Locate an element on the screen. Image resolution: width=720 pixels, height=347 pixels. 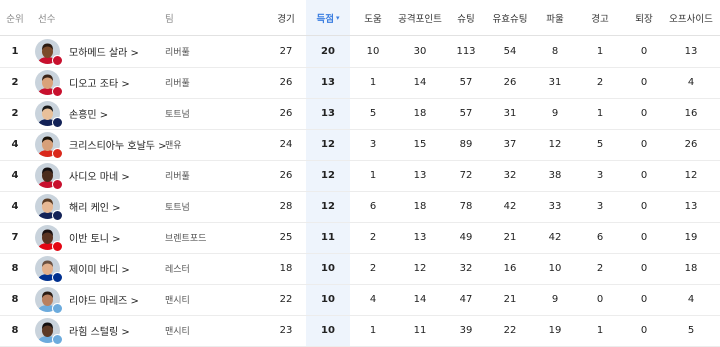
fouls-cell: 19 is located at coordinates (555, 330).